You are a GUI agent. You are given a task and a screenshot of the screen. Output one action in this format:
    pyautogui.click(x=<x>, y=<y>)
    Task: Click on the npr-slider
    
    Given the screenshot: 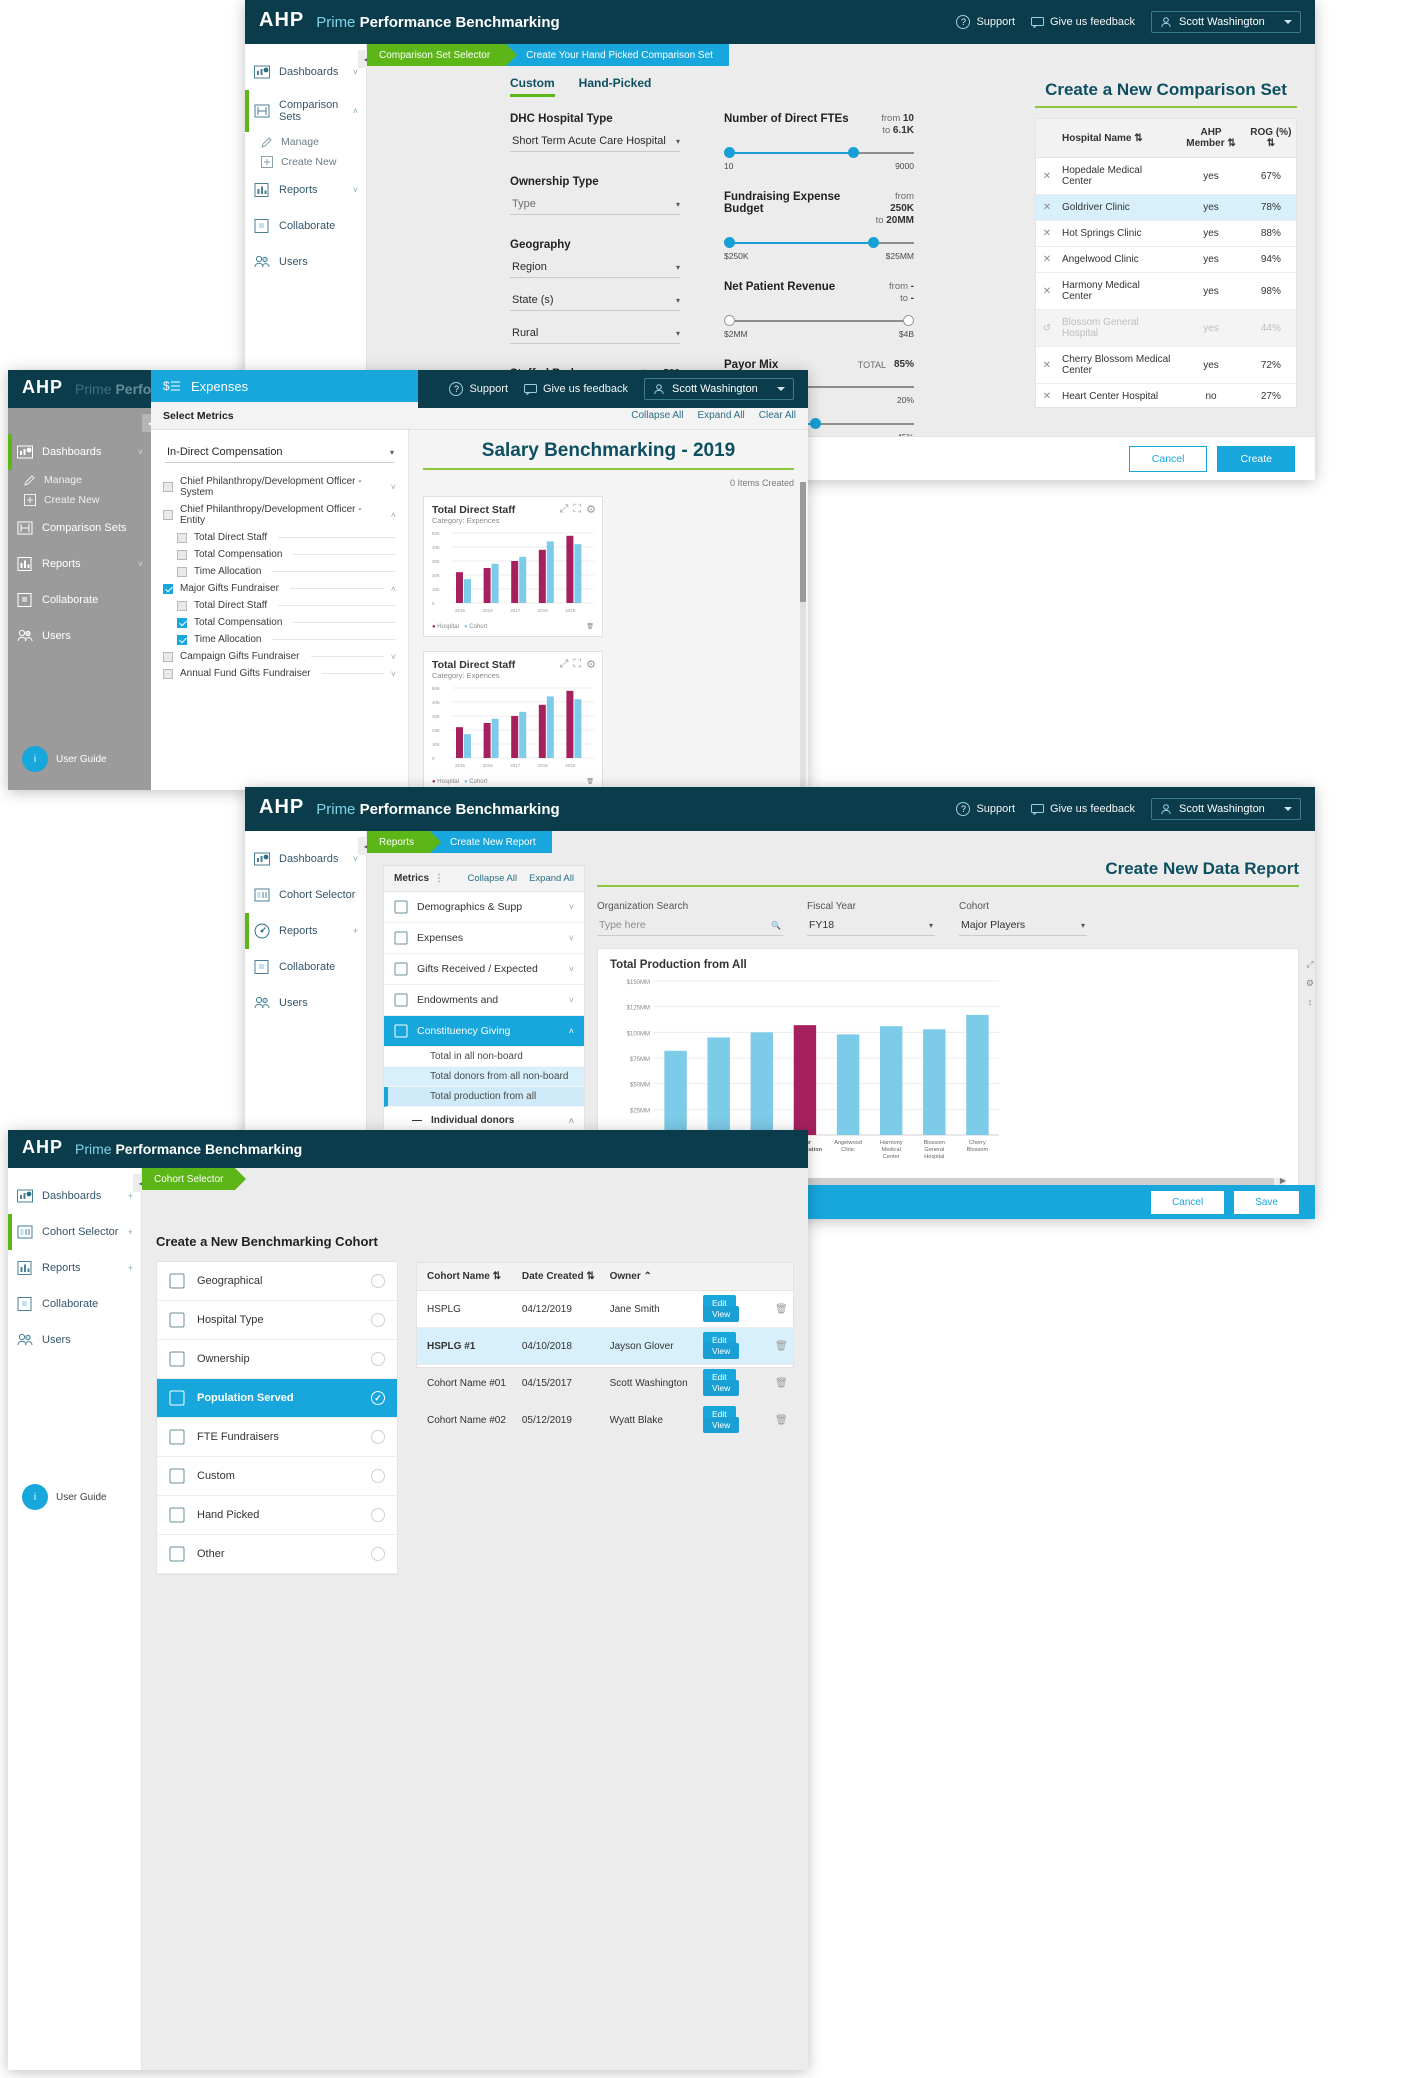 What is the action you would take?
    pyautogui.click(x=819, y=321)
    